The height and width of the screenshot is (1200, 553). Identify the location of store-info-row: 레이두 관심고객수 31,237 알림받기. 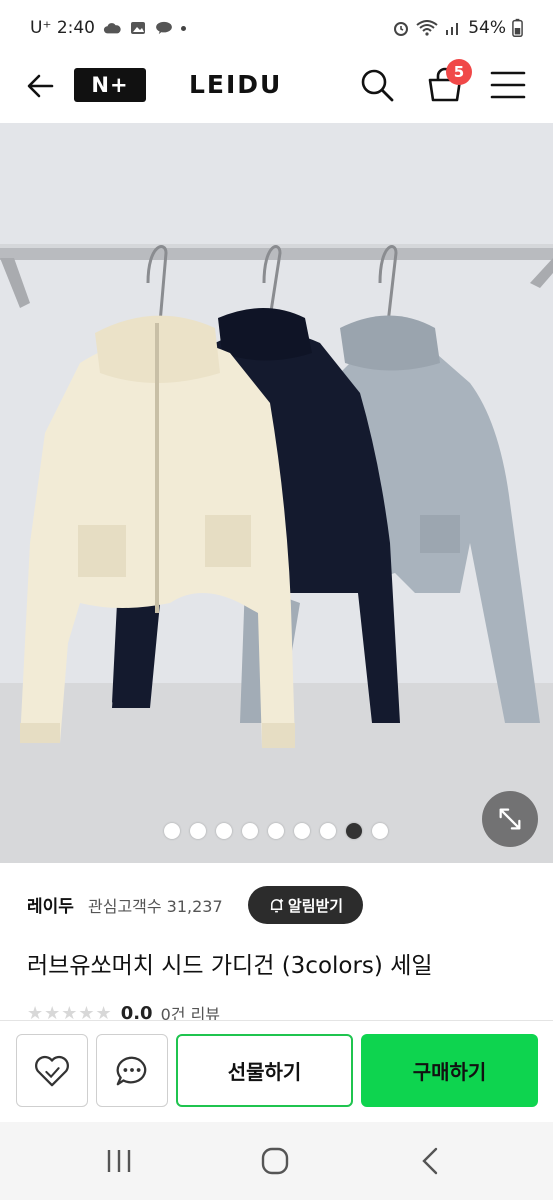
(276, 905).